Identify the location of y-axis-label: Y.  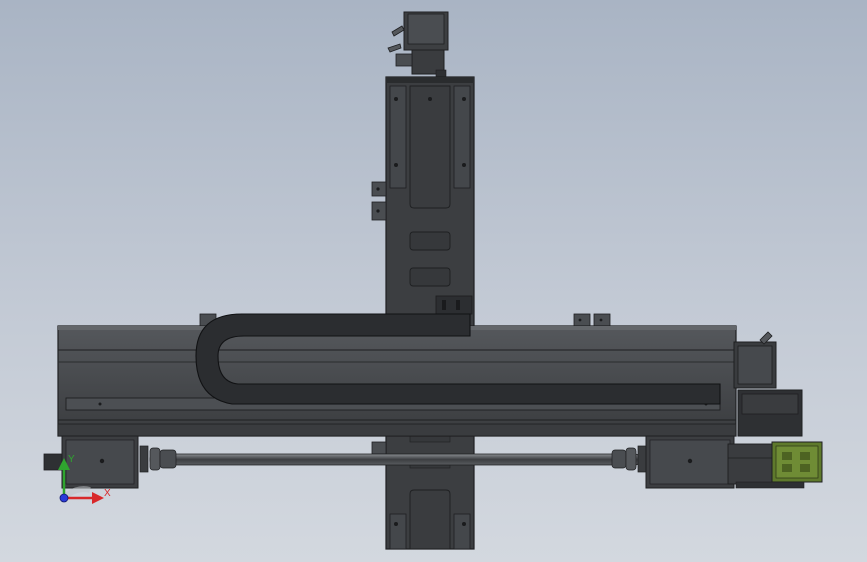
(71, 459).